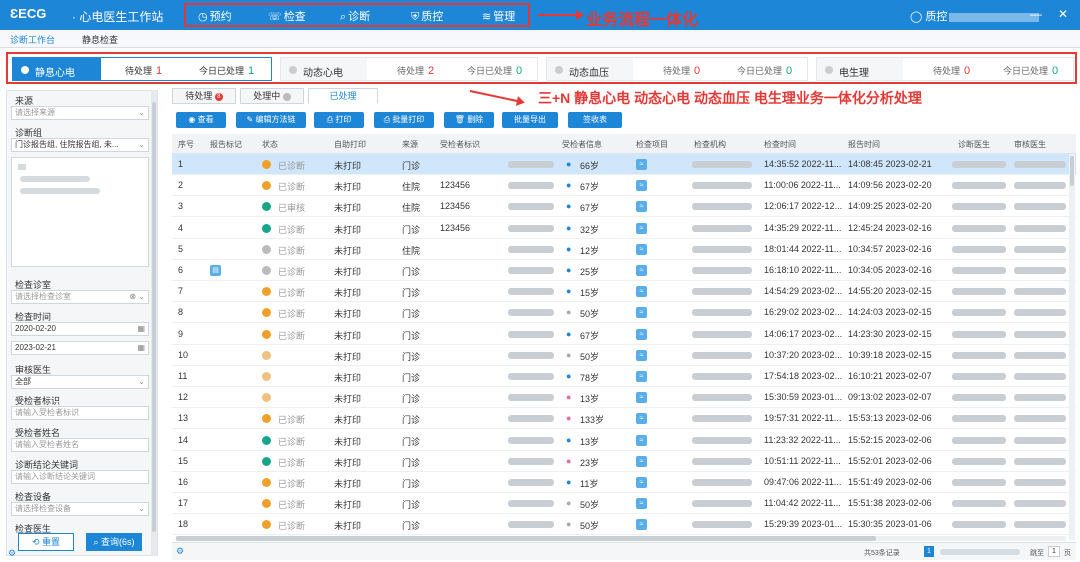 The image size is (1080, 562). Describe the element at coordinates (590, 356) in the screenshot. I see `patient-age: 50岁` at that location.